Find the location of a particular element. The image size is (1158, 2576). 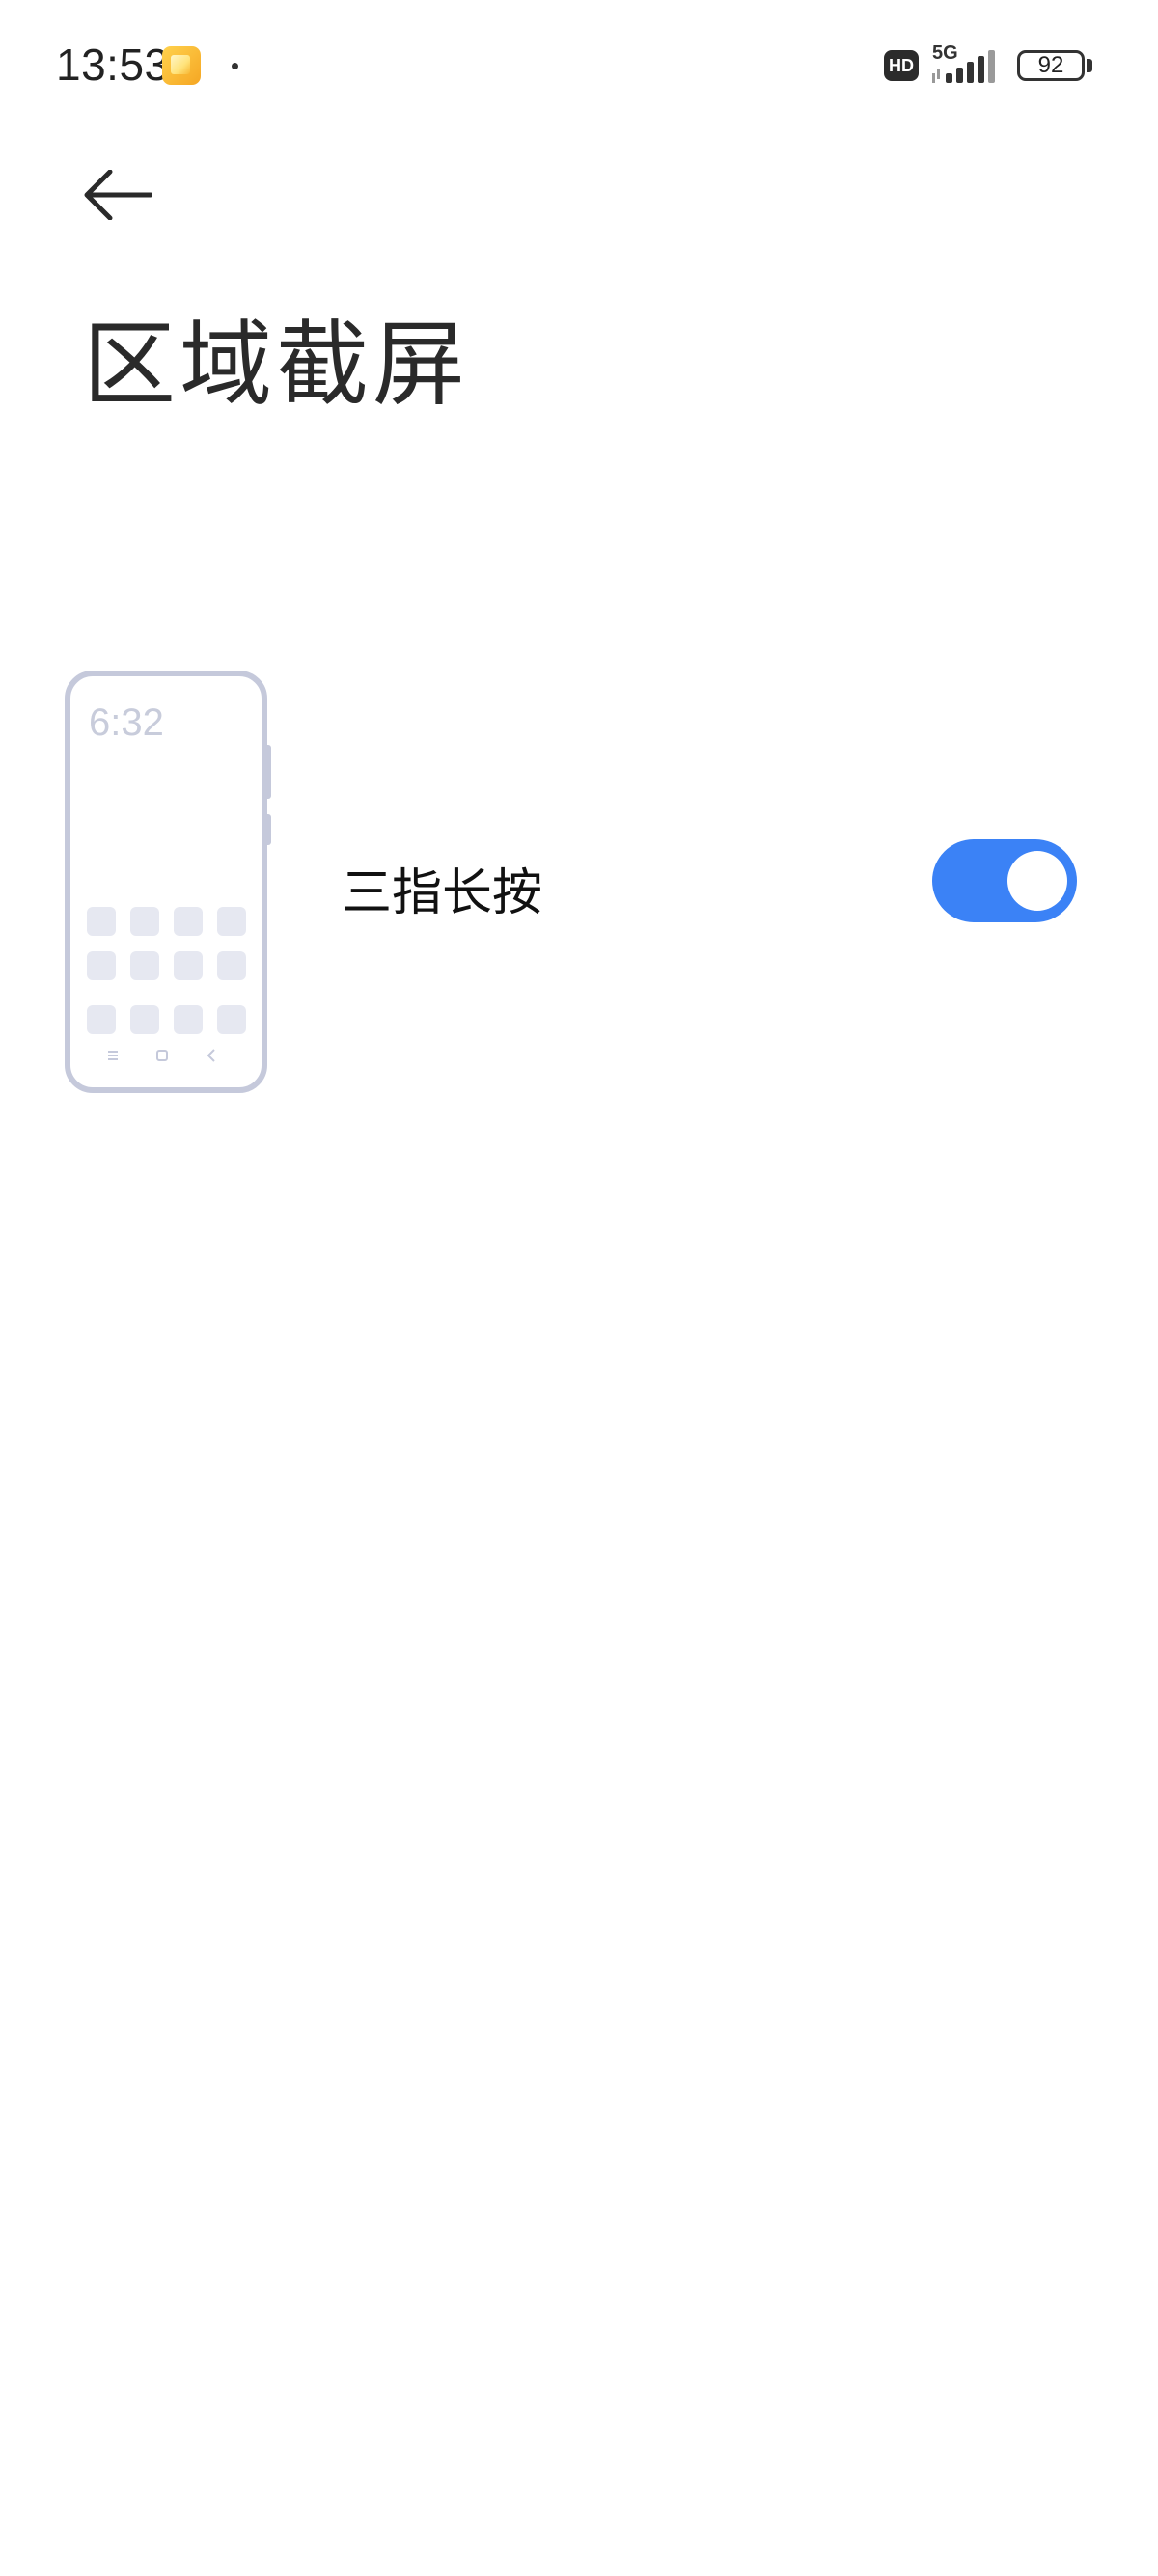

more-notifications-dot-icon is located at coordinates (235, 66).